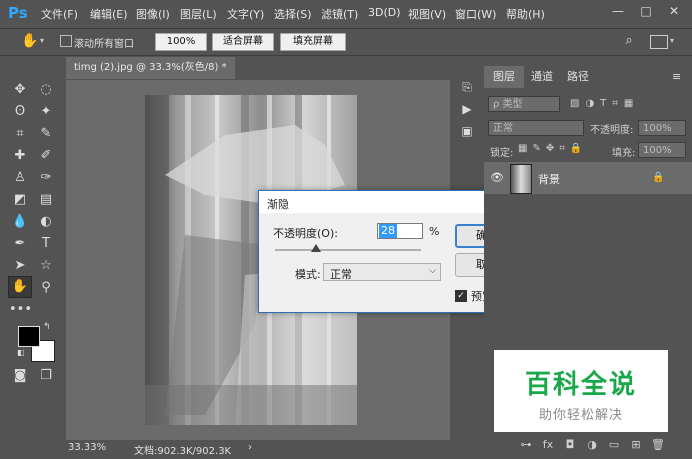  Describe the element at coordinates (674, 11) in the screenshot. I see `close-window-button: ✕` at that location.